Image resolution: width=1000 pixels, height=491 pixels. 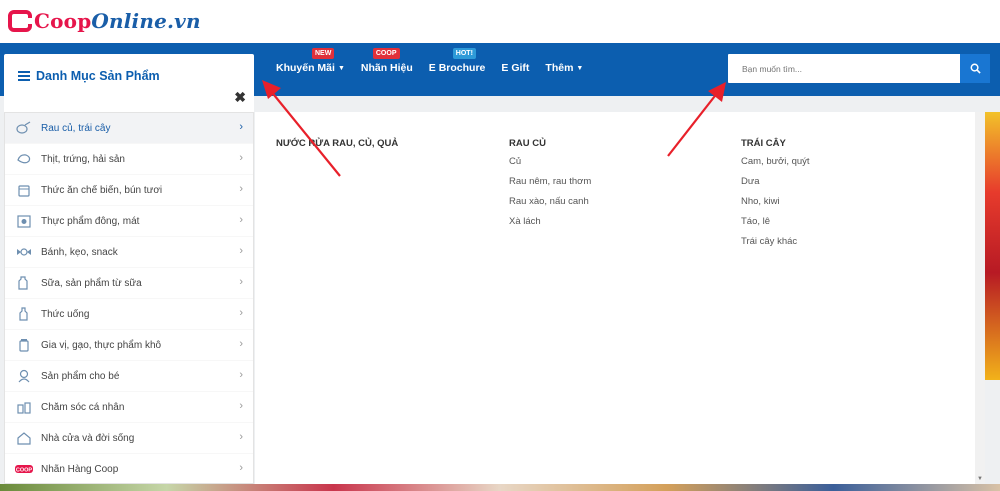 I want to click on sidebar-item-sua: Sữa, sản phẩm từ sữa ›, so click(x=129, y=283).